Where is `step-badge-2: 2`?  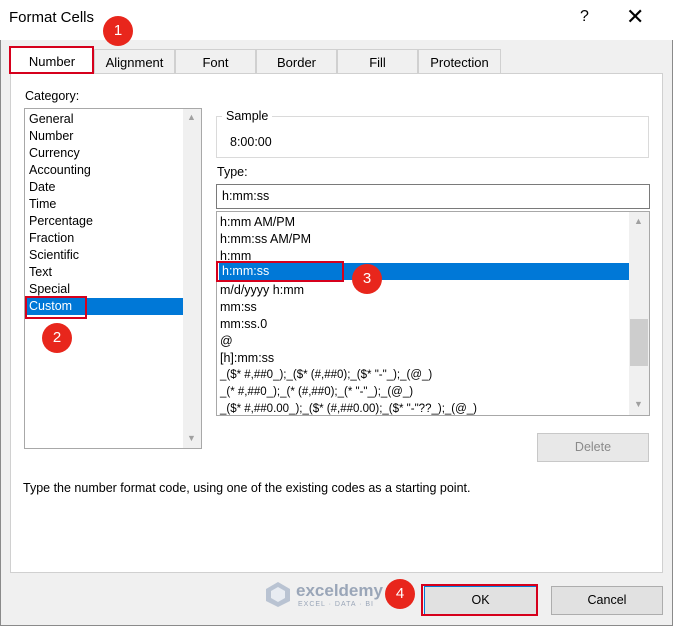
step-badge-2: 2 is located at coordinates (57, 338).